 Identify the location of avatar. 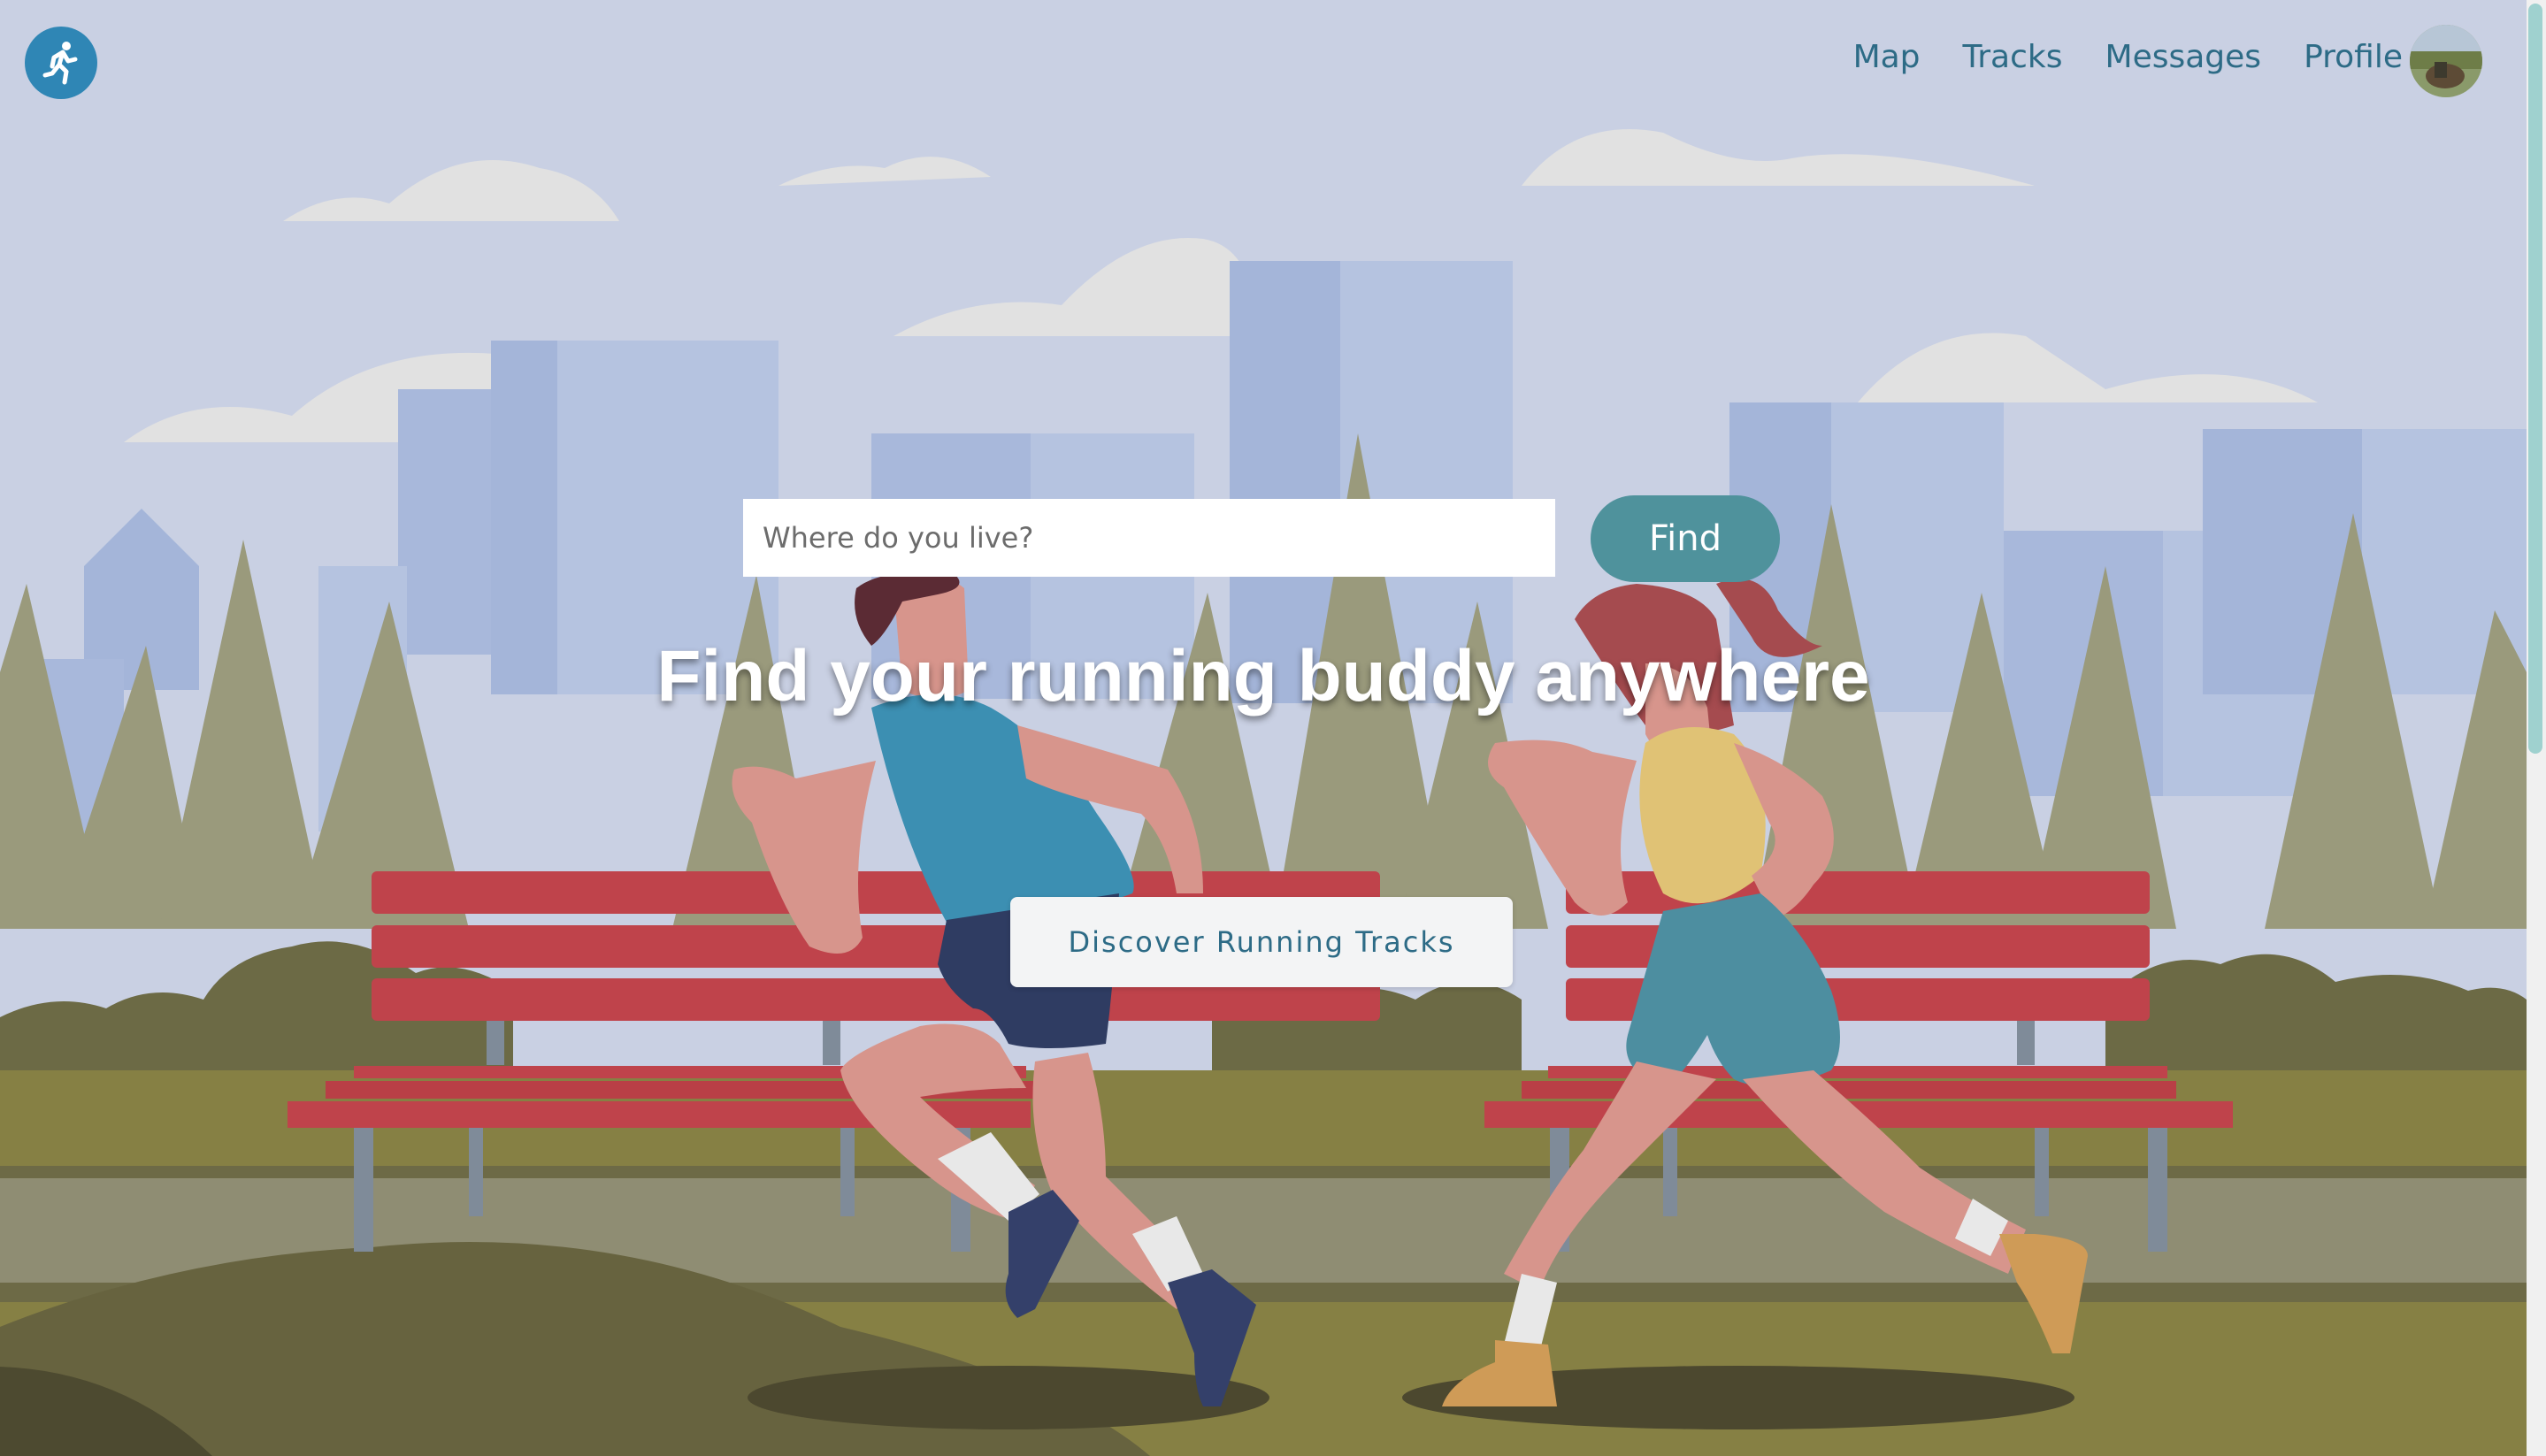
(2446, 61).